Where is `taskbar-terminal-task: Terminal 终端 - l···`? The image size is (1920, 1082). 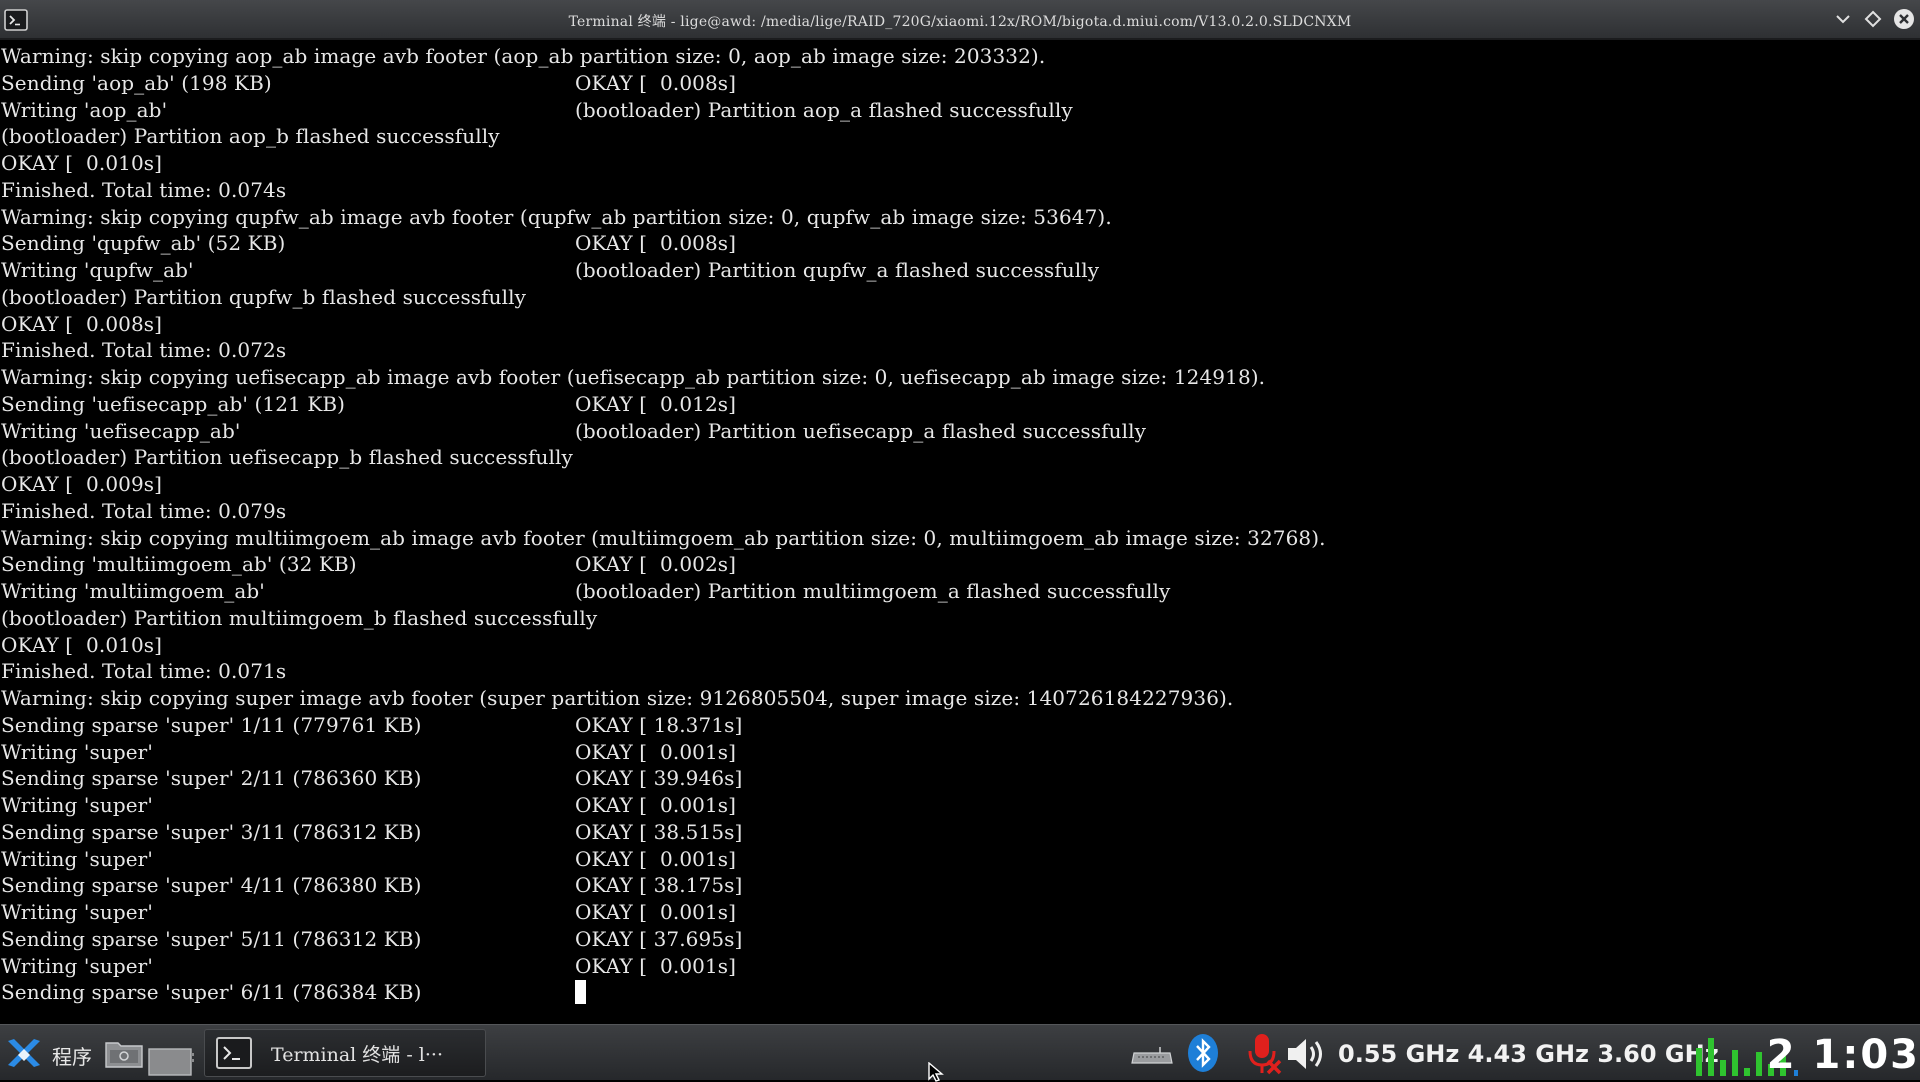
taskbar-terminal-task: Terminal 终端 - l··· is located at coordinates (345, 1053).